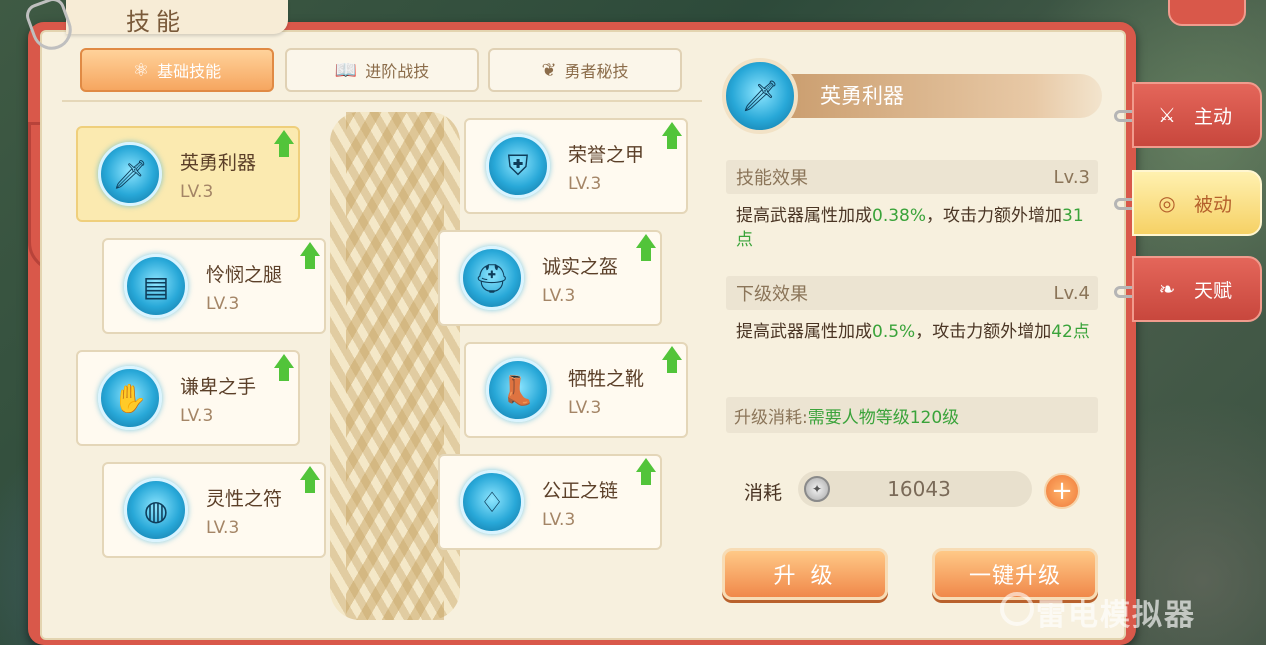 This screenshot has width=1266, height=645. I want to click on skill-card-justice-chain: ♢ 公正之链 LV.3, so click(550, 502).